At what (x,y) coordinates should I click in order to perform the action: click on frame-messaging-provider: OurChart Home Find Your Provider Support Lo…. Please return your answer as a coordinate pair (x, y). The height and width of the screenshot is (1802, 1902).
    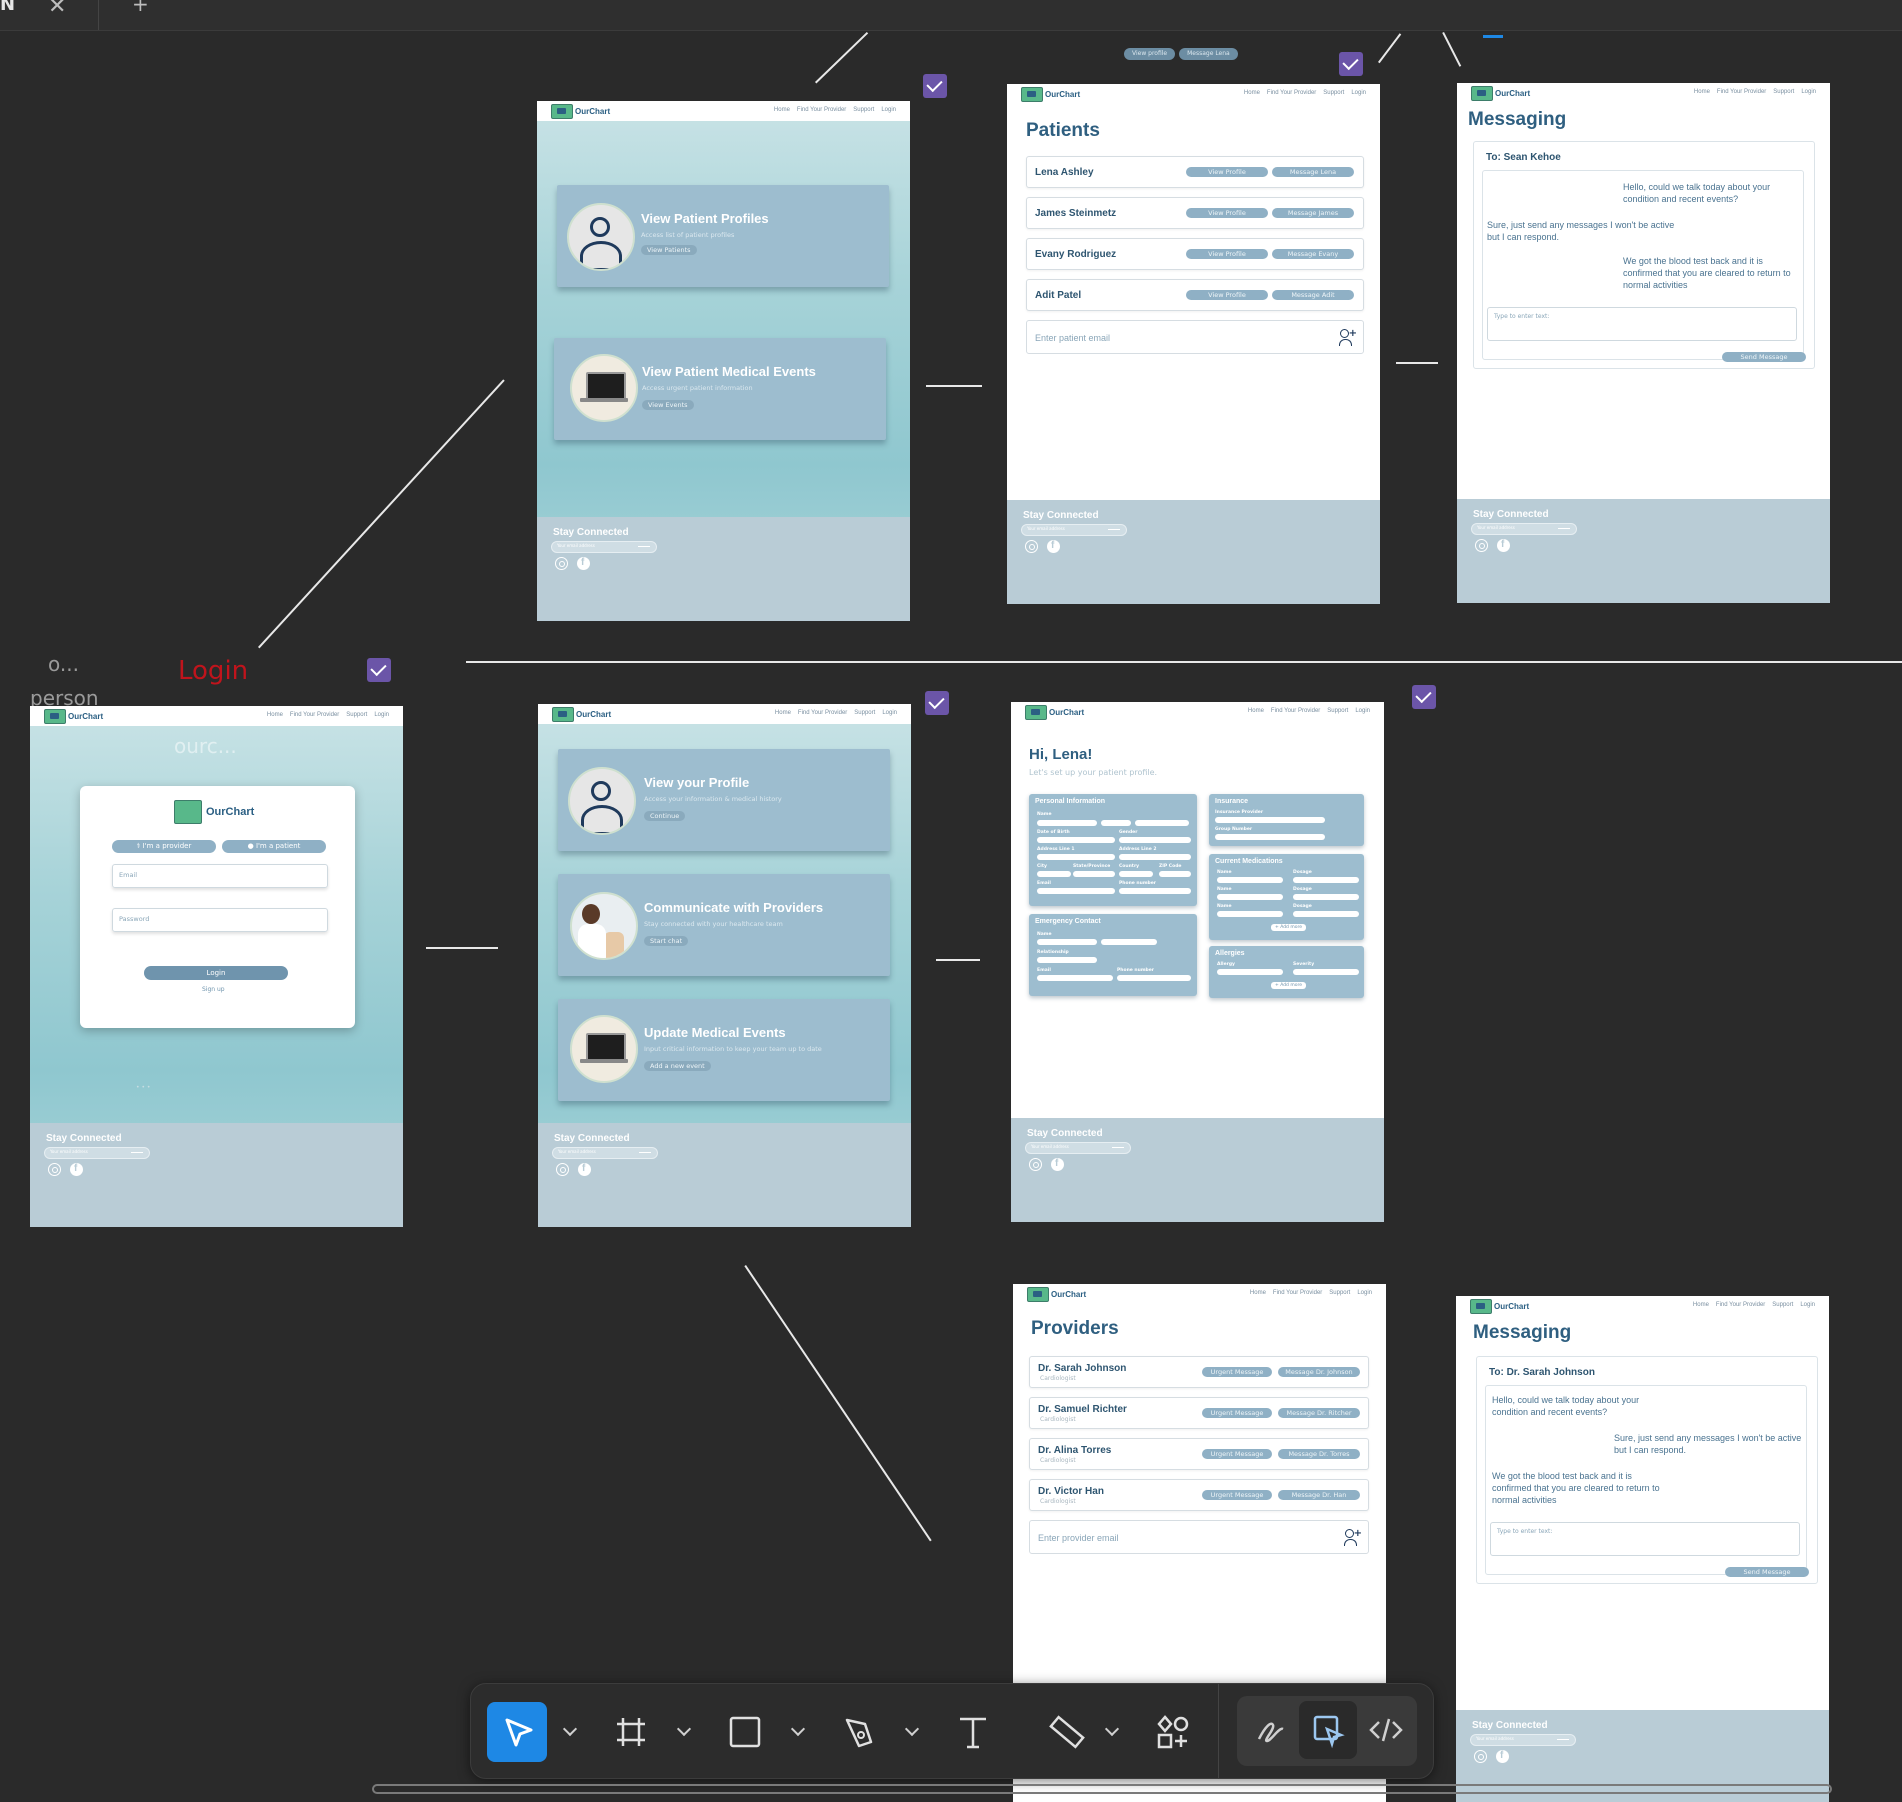
    Looking at the image, I should click on (1643, 343).